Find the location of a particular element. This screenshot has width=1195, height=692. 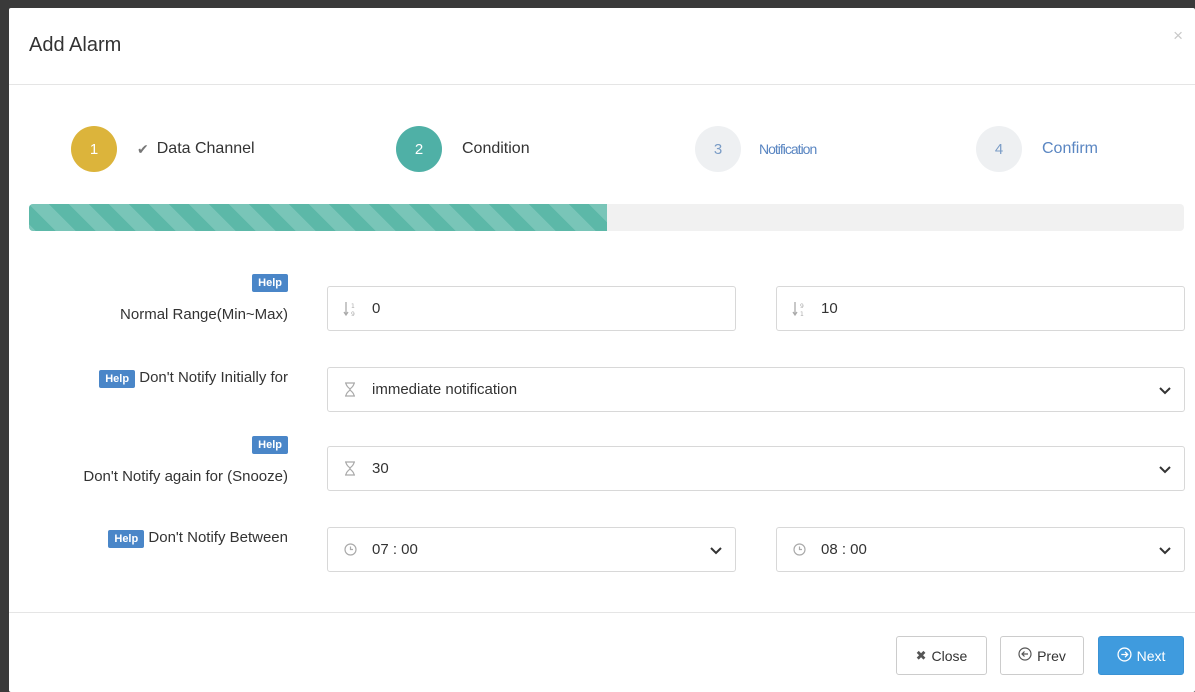

step-confirm: 4 Confirm is located at coordinates (1037, 149).